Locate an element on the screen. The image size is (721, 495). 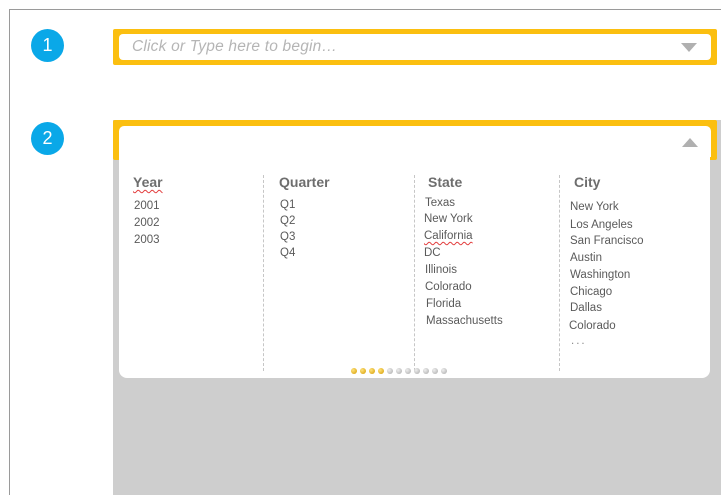
list-item: 2002 is located at coordinates (147, 223).